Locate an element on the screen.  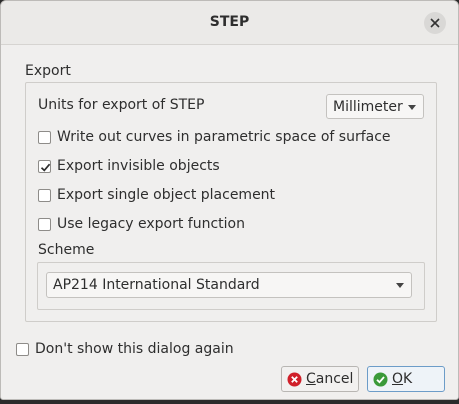
option-label: Use legacy export function is located at coordinates (151, 224).